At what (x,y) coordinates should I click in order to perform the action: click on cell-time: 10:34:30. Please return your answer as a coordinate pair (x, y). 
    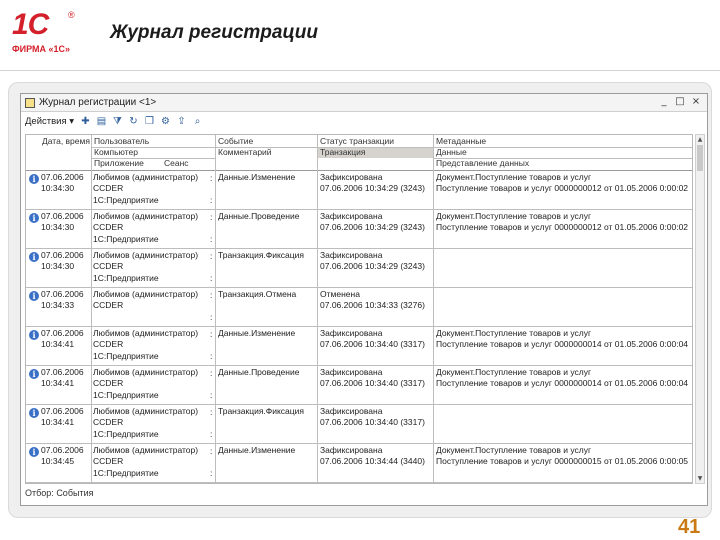
    Looking at the image, I should click on (58, 227).